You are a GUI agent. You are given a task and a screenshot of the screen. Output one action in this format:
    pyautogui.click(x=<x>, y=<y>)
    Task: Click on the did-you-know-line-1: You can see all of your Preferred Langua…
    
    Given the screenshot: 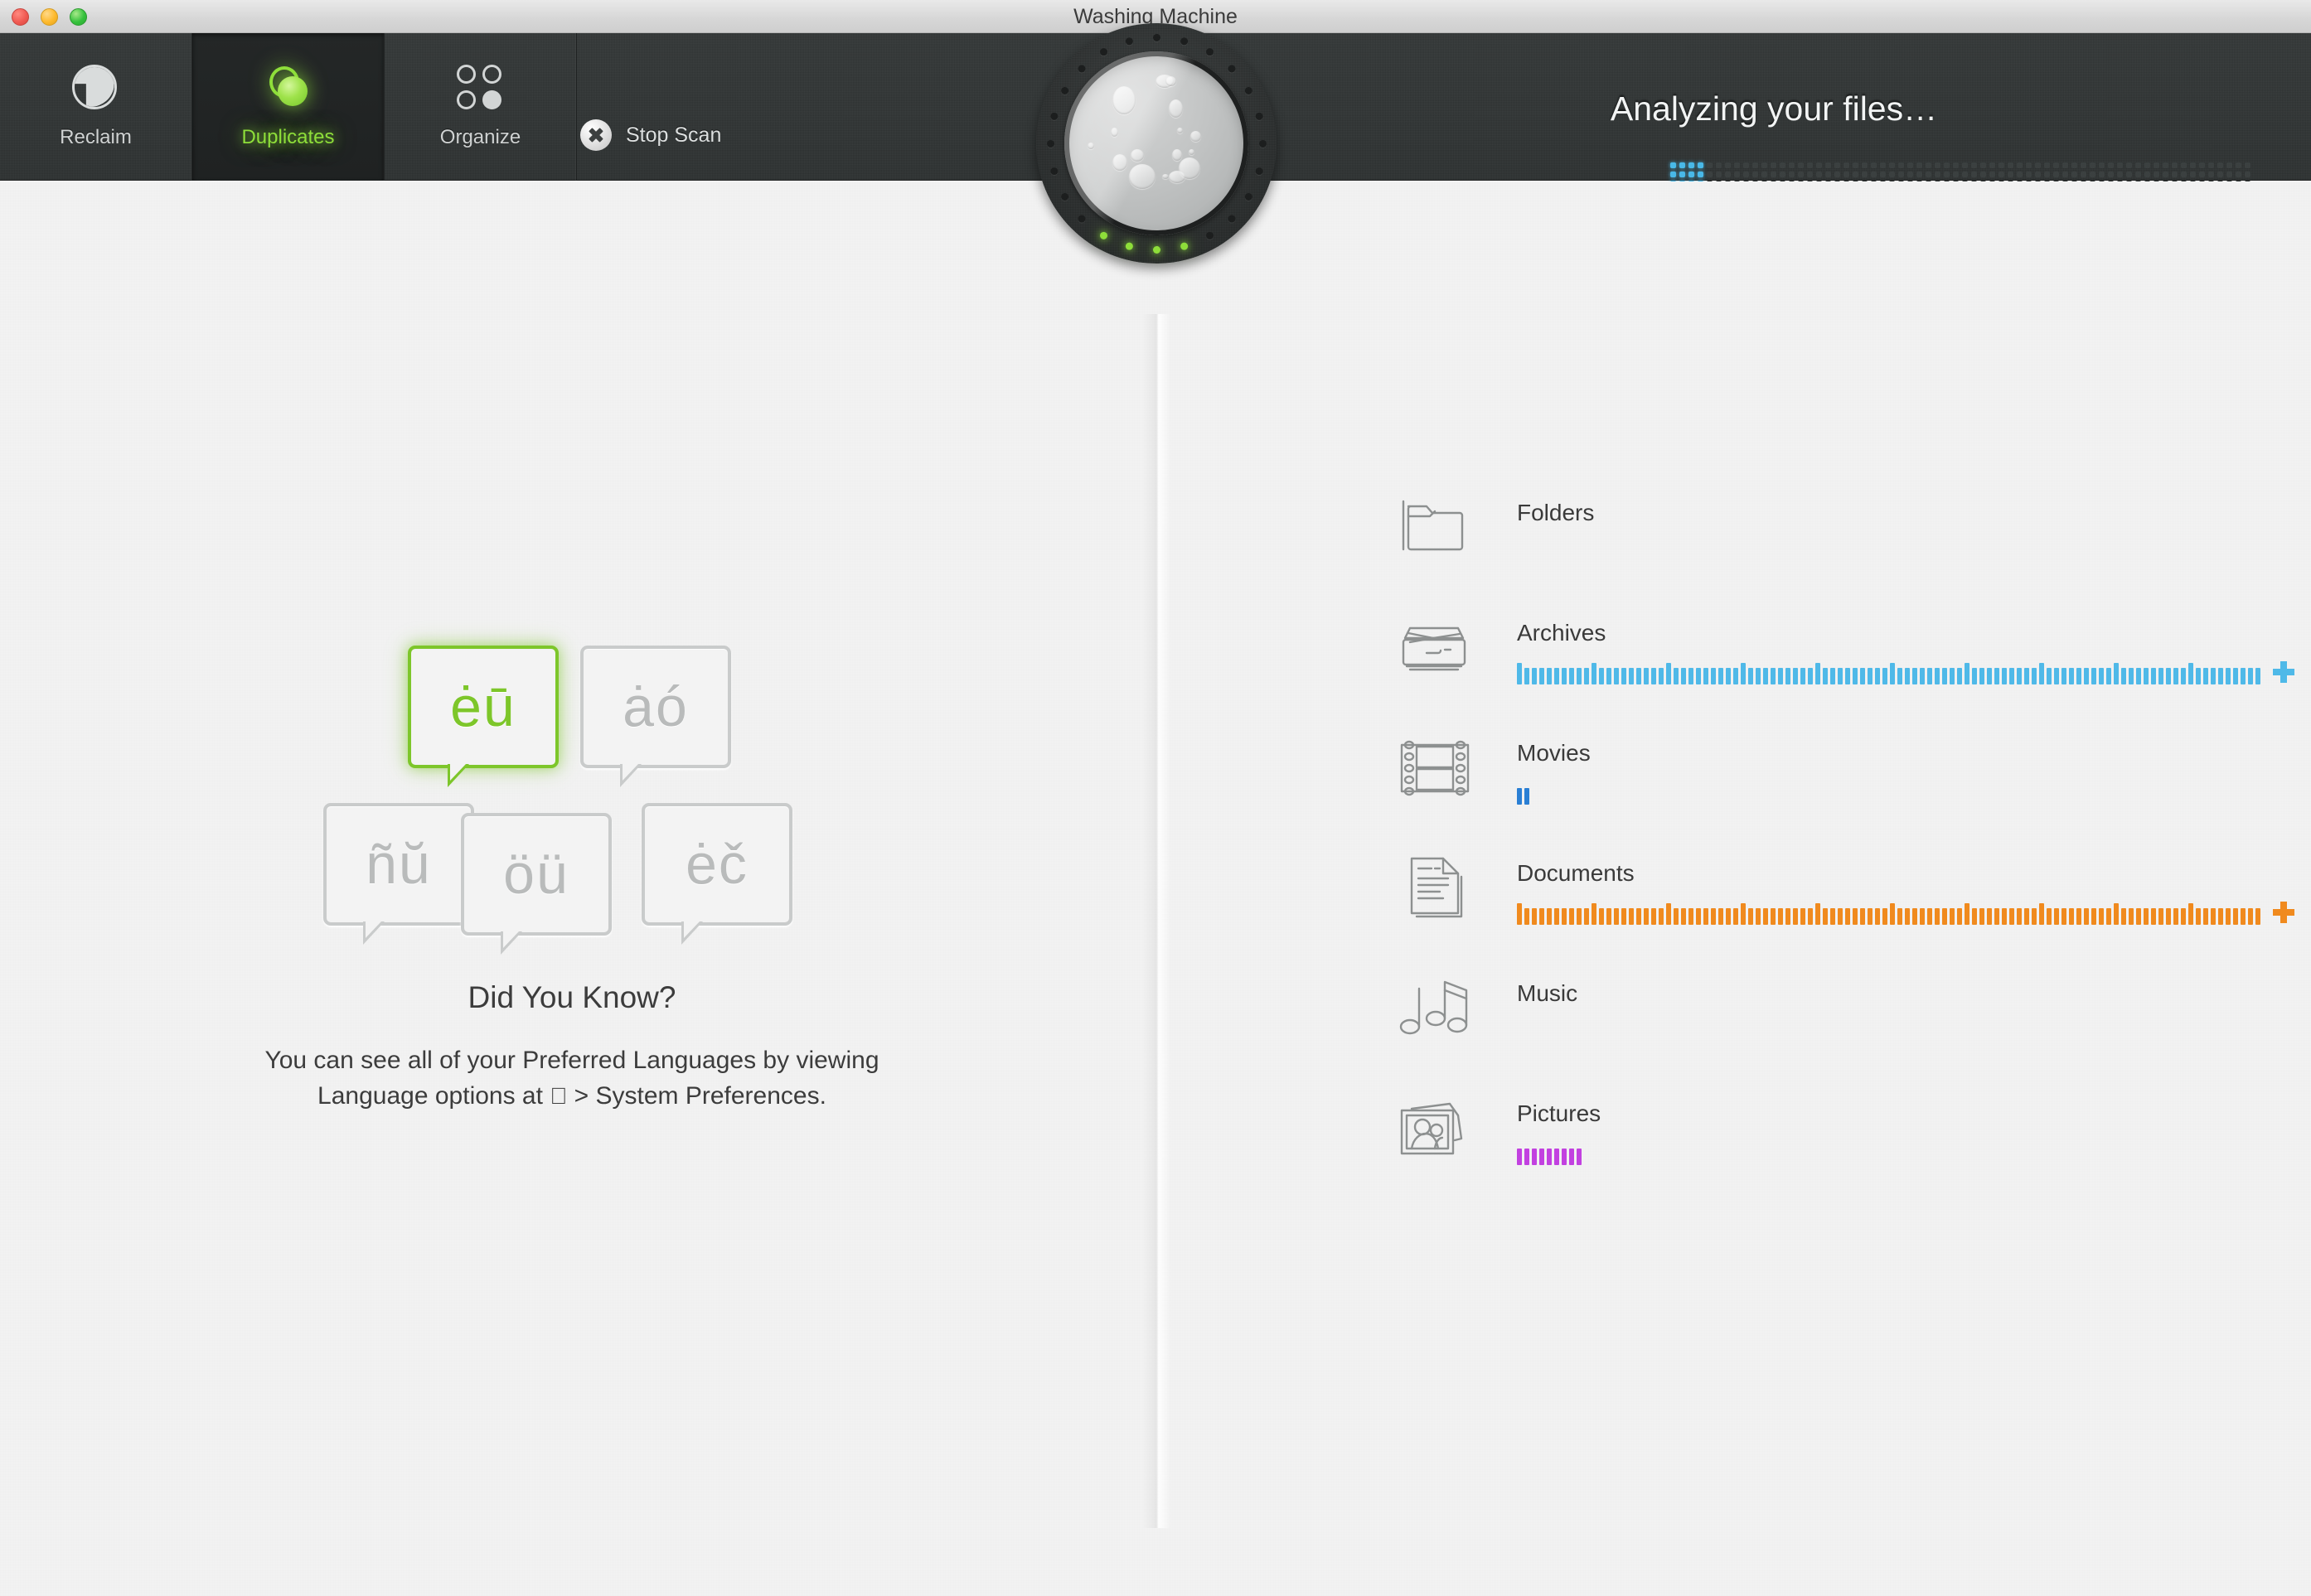 What is the action you would take?
    pyautogui.click(x=571, y=1060)
    